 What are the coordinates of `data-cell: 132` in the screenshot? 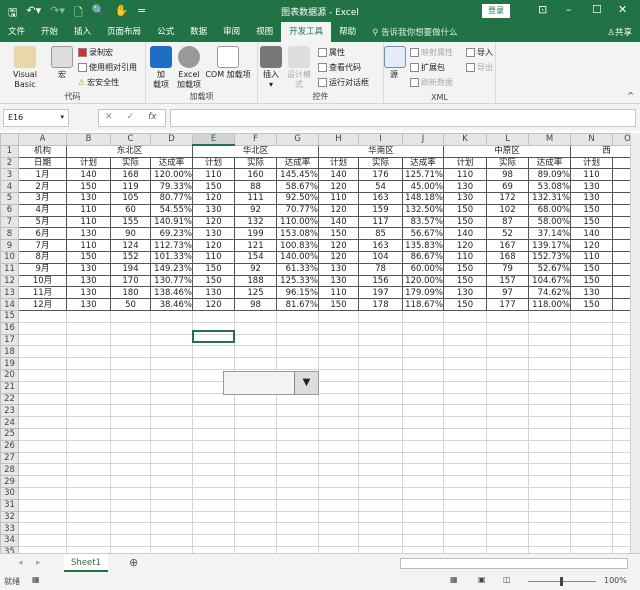 It's located at (255, 222).